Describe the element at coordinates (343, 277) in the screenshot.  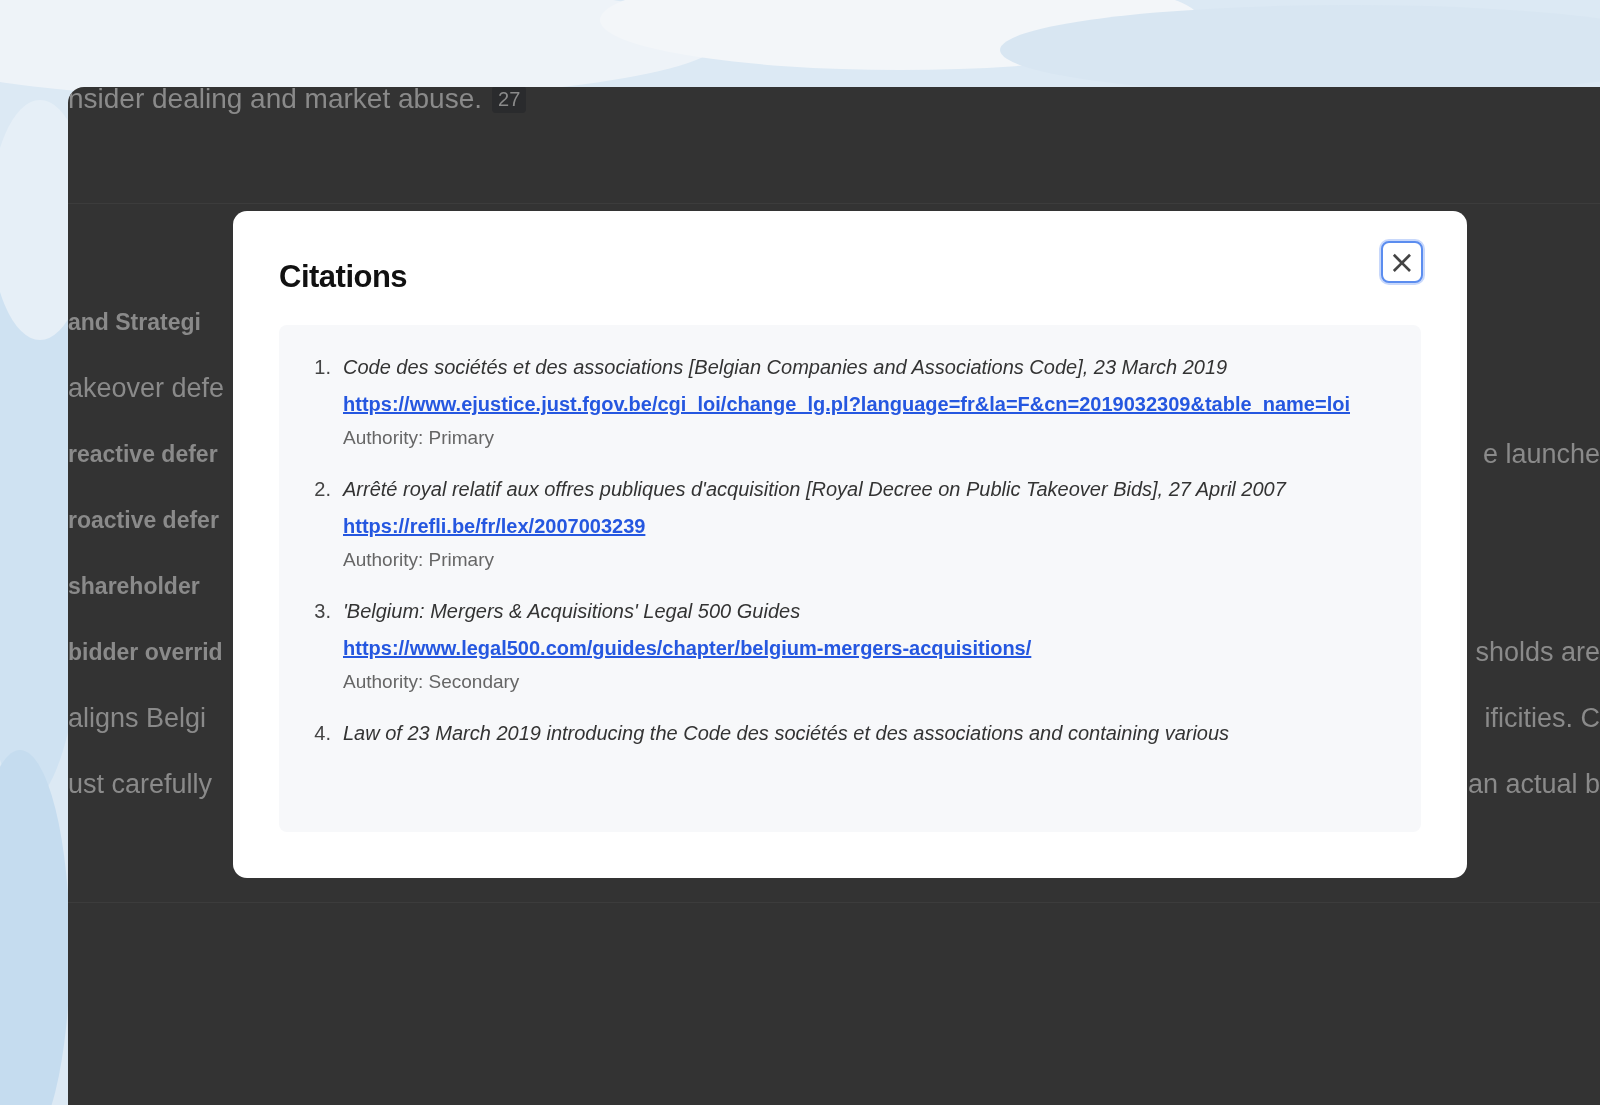
I see `dialog-title: Citations` at that location.